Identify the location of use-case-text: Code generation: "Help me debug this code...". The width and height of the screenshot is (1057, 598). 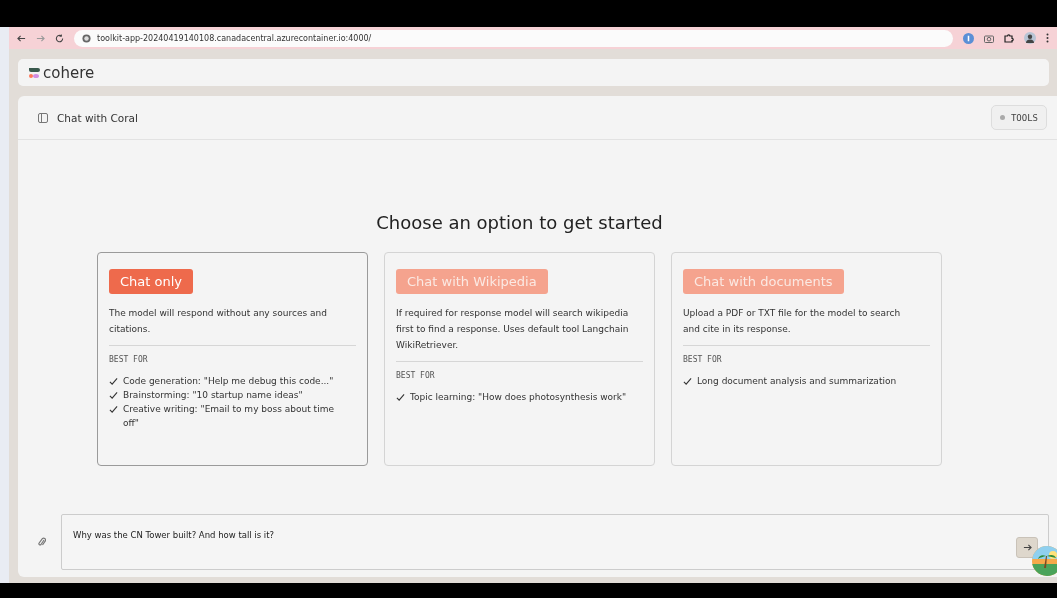
(228, 381).